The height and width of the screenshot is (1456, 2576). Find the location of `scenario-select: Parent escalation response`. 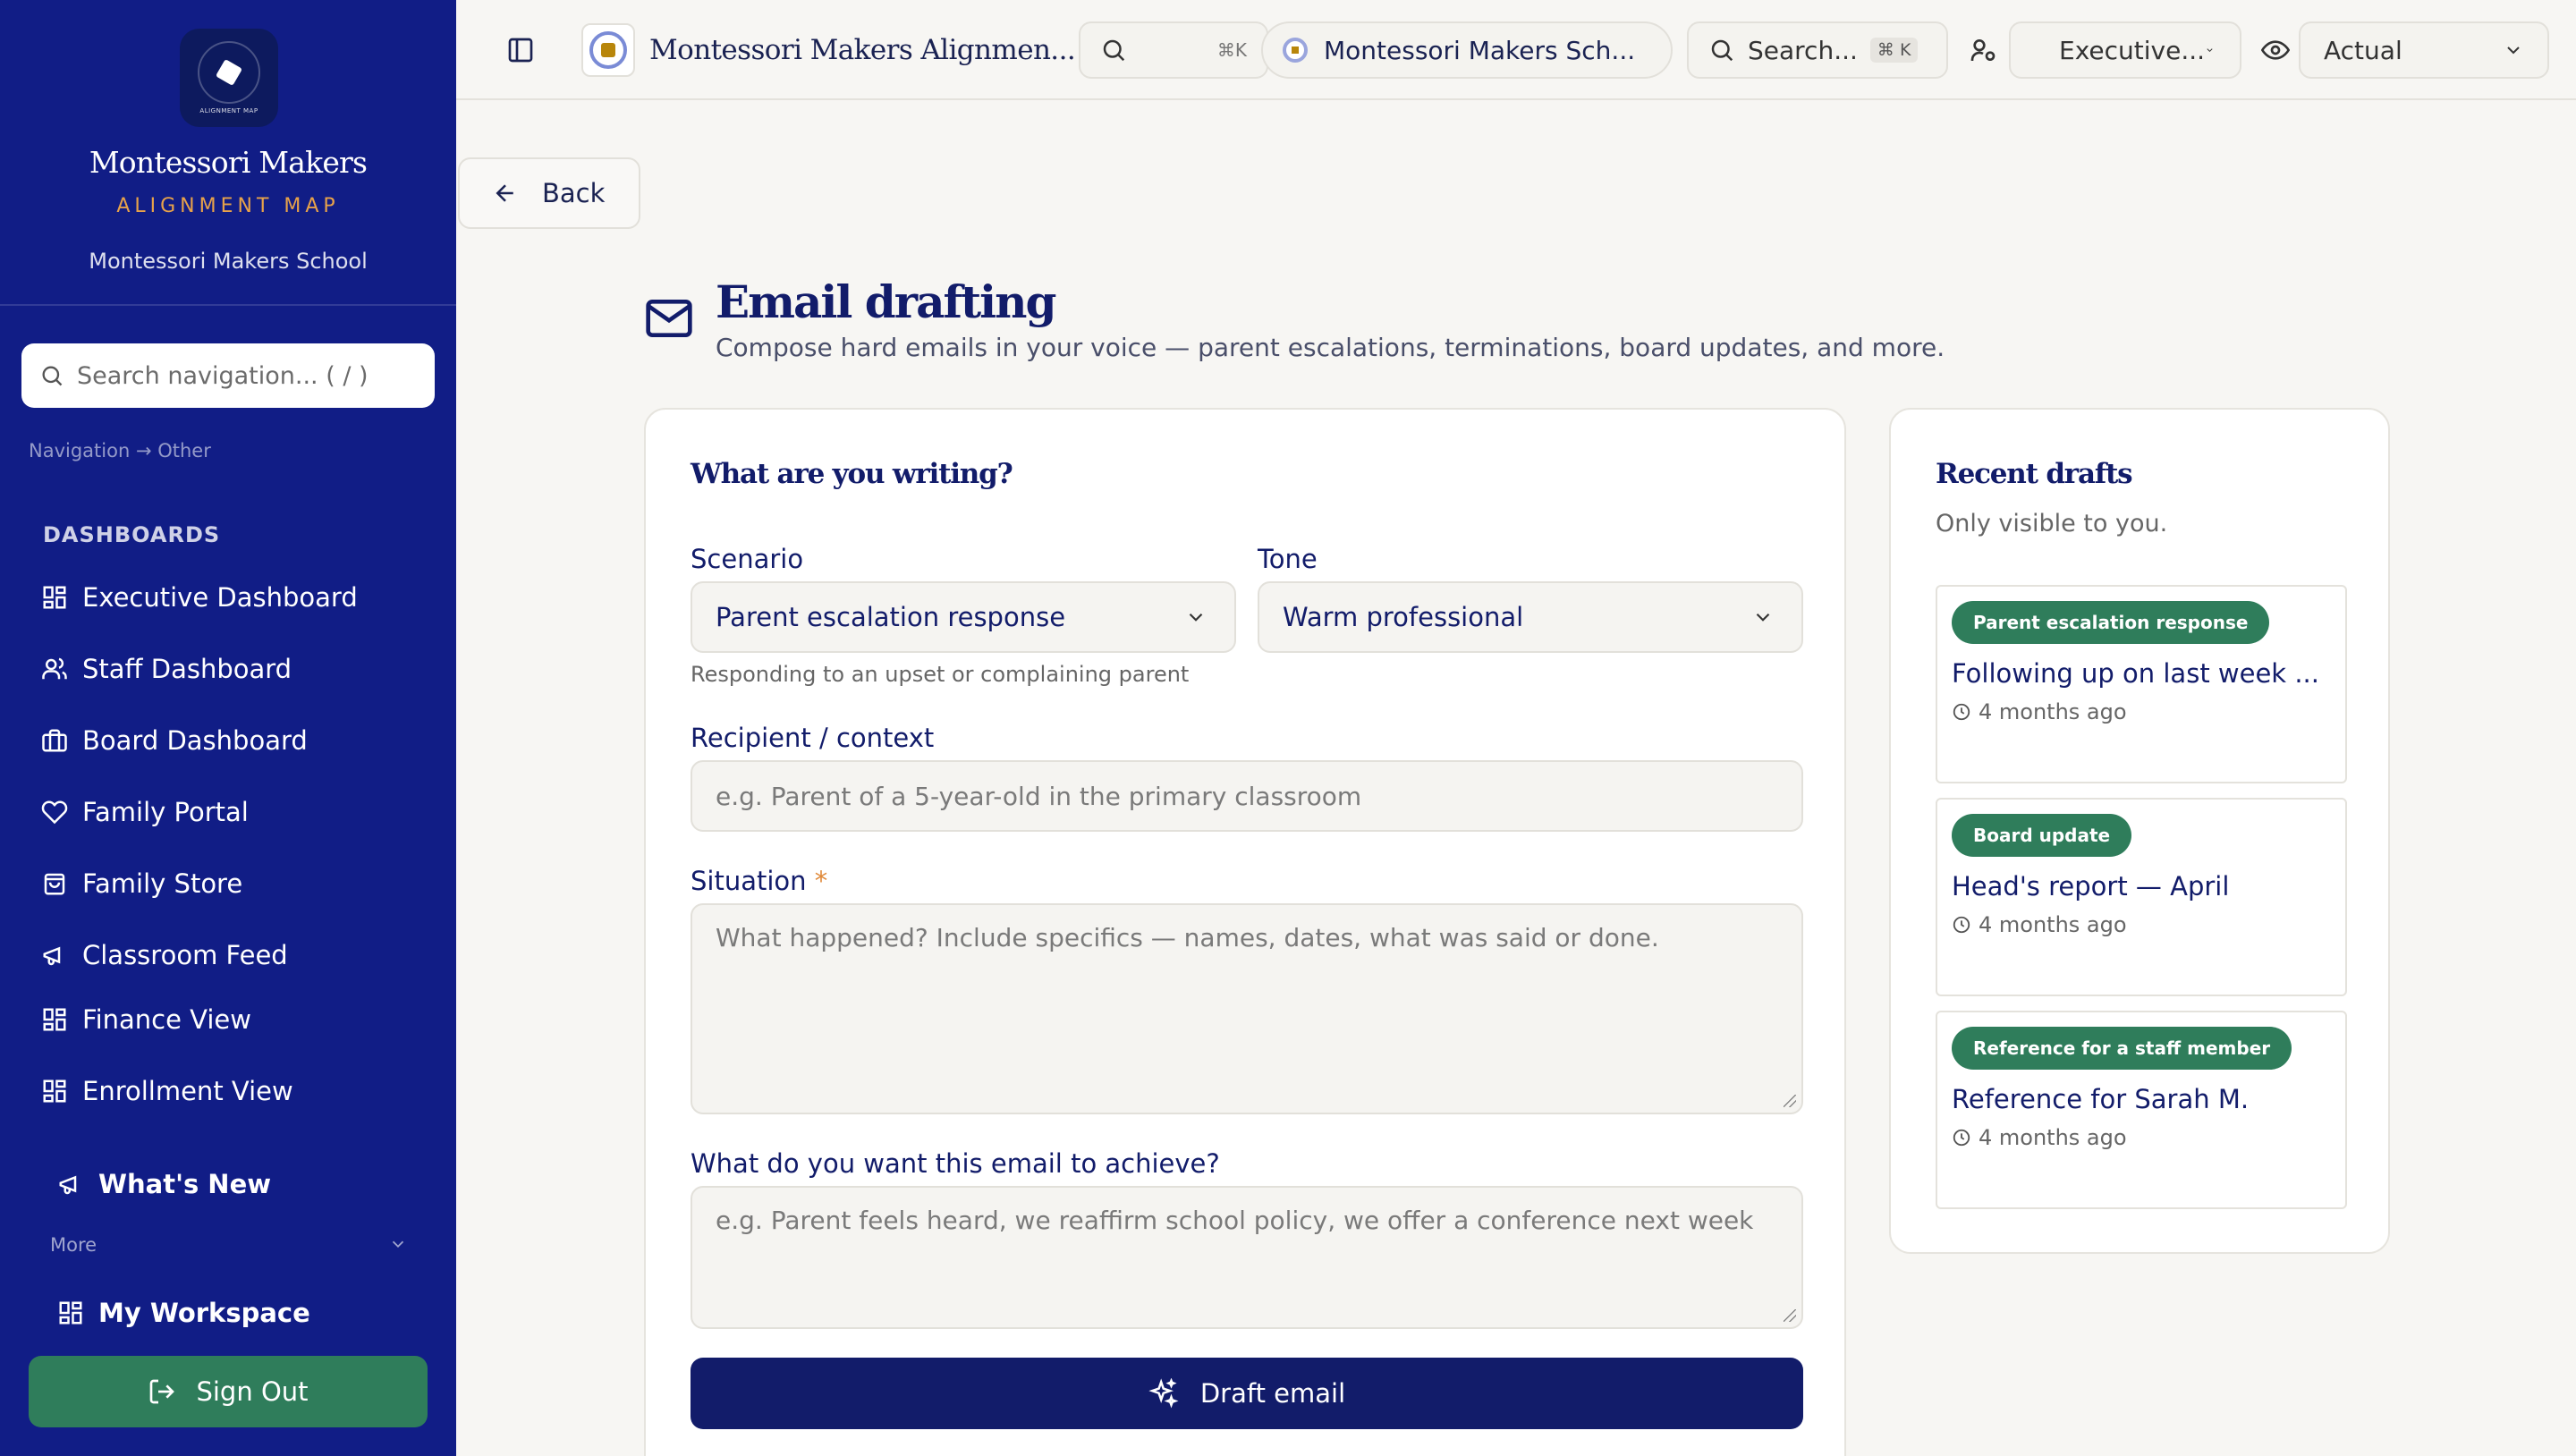

scenario-select: Parent escalation response is located at coordinates (963, 617).